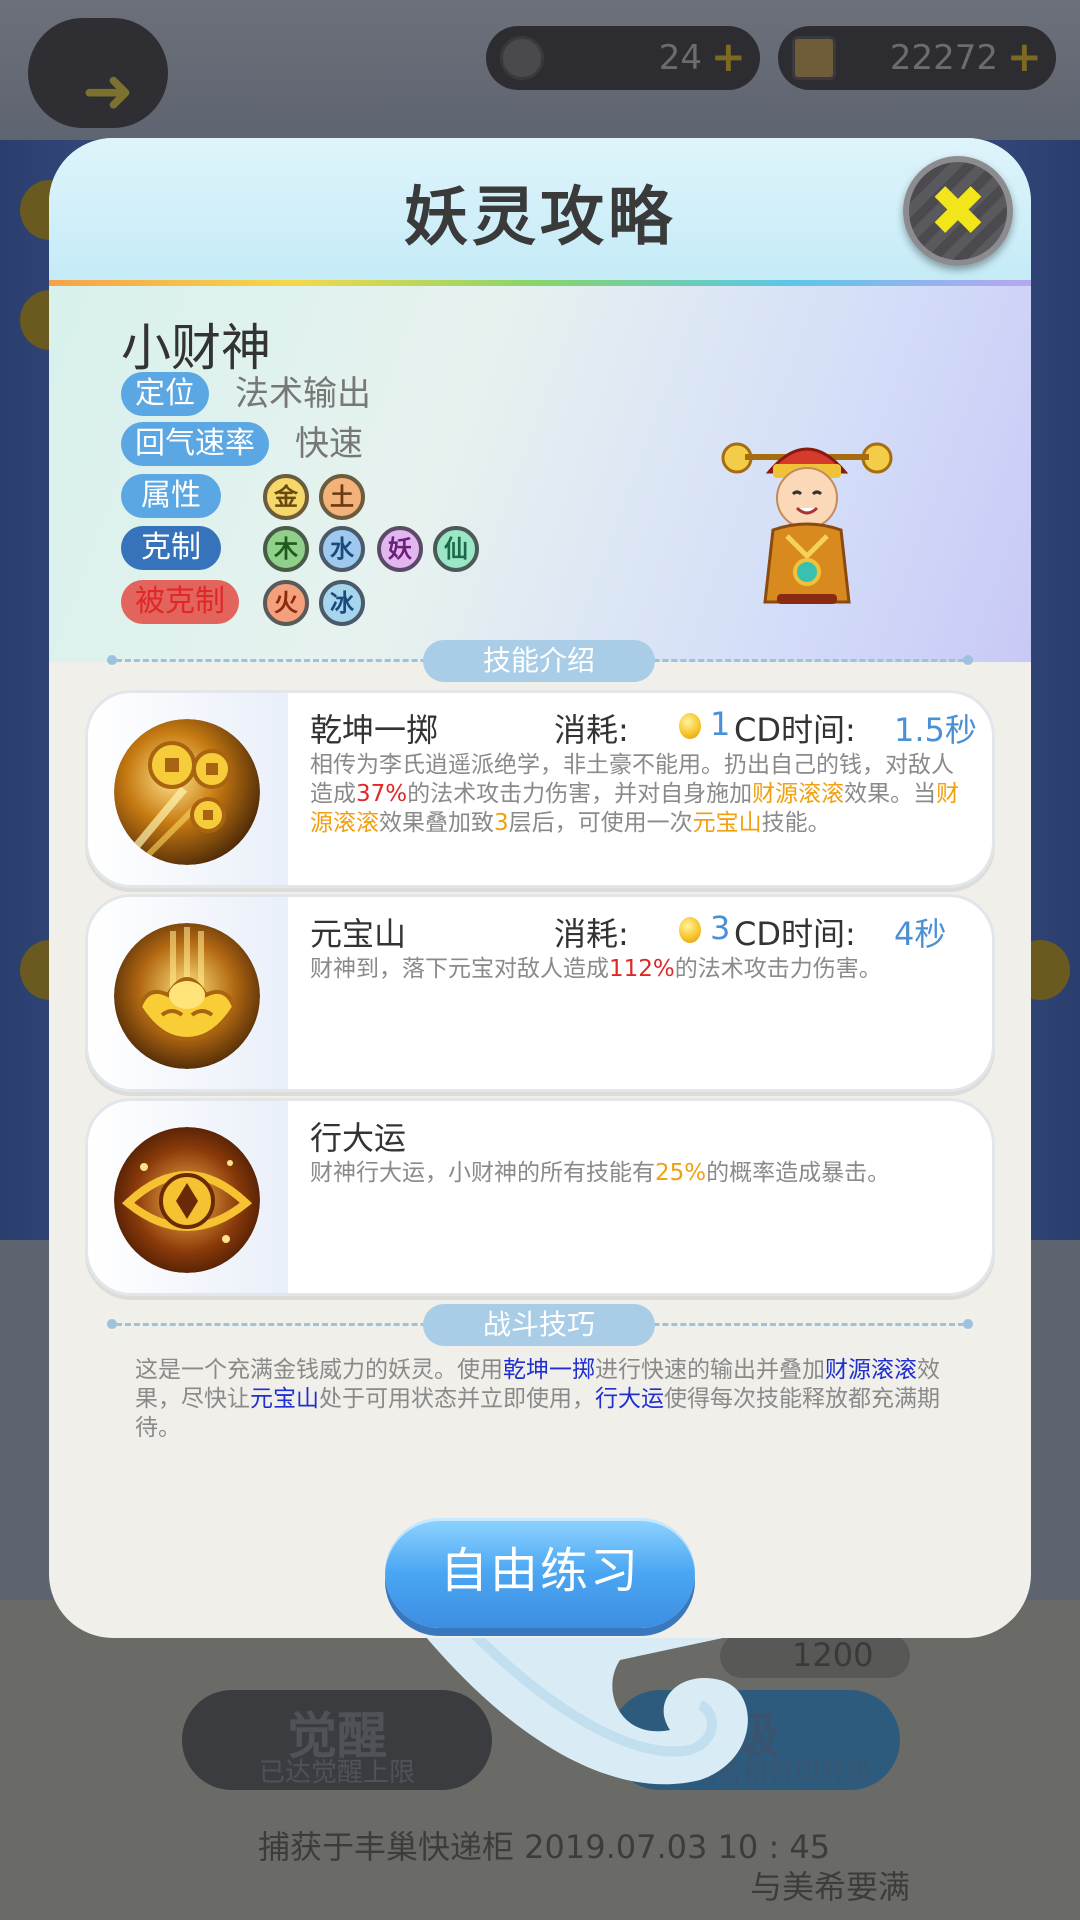  I want to click on regen-row: 回气速率 快速, so click(321, 444).